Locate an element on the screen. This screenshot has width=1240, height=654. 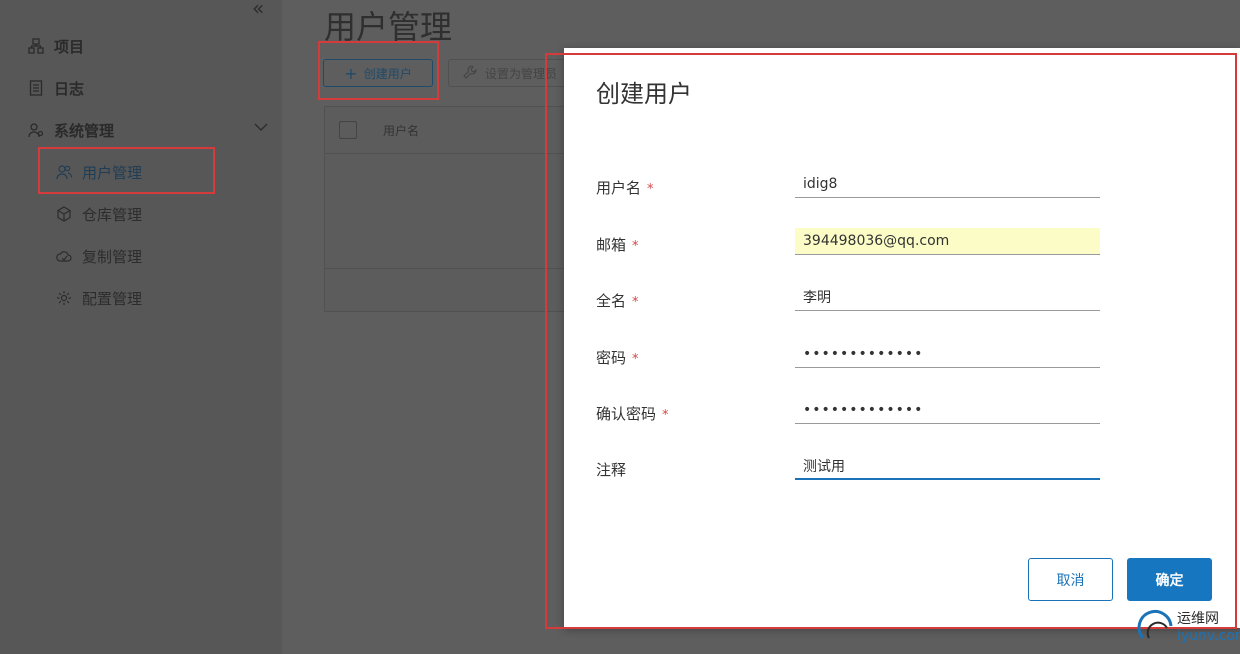
select-all-checkbox is located at coordinates (348, 130).